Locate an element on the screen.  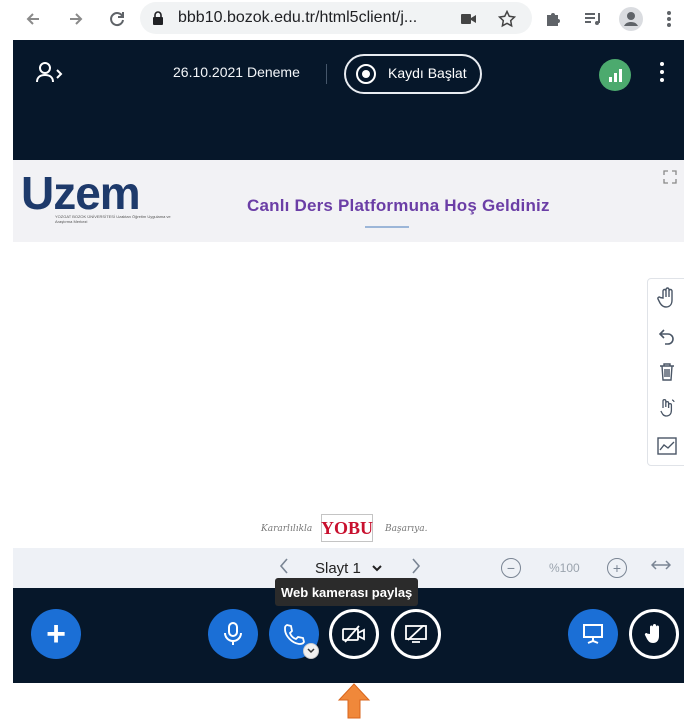
microphone-icon is located at coordinates (233, 633).